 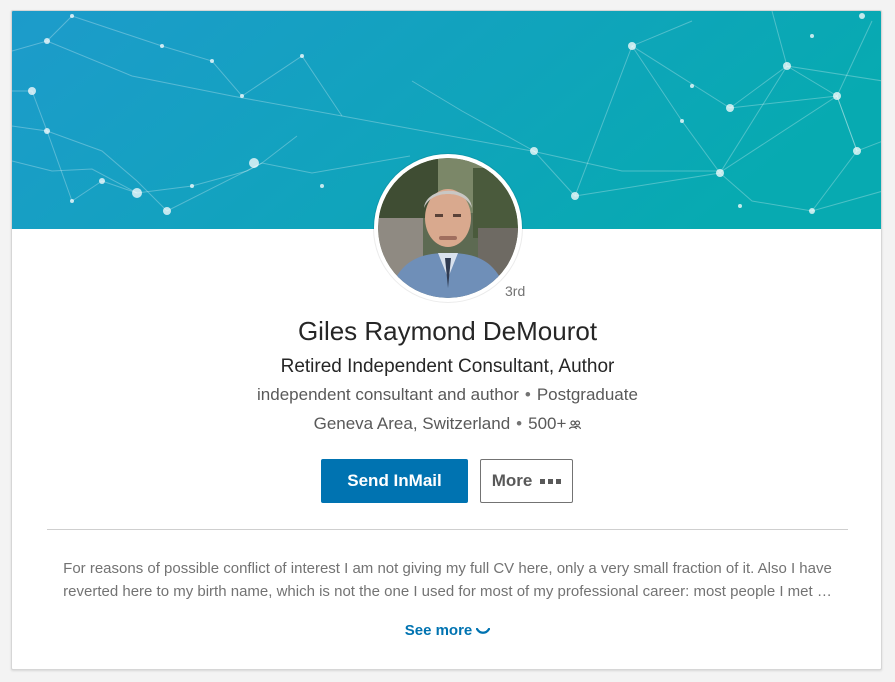 I want to click on section-divider, so click(x=447, y=529).